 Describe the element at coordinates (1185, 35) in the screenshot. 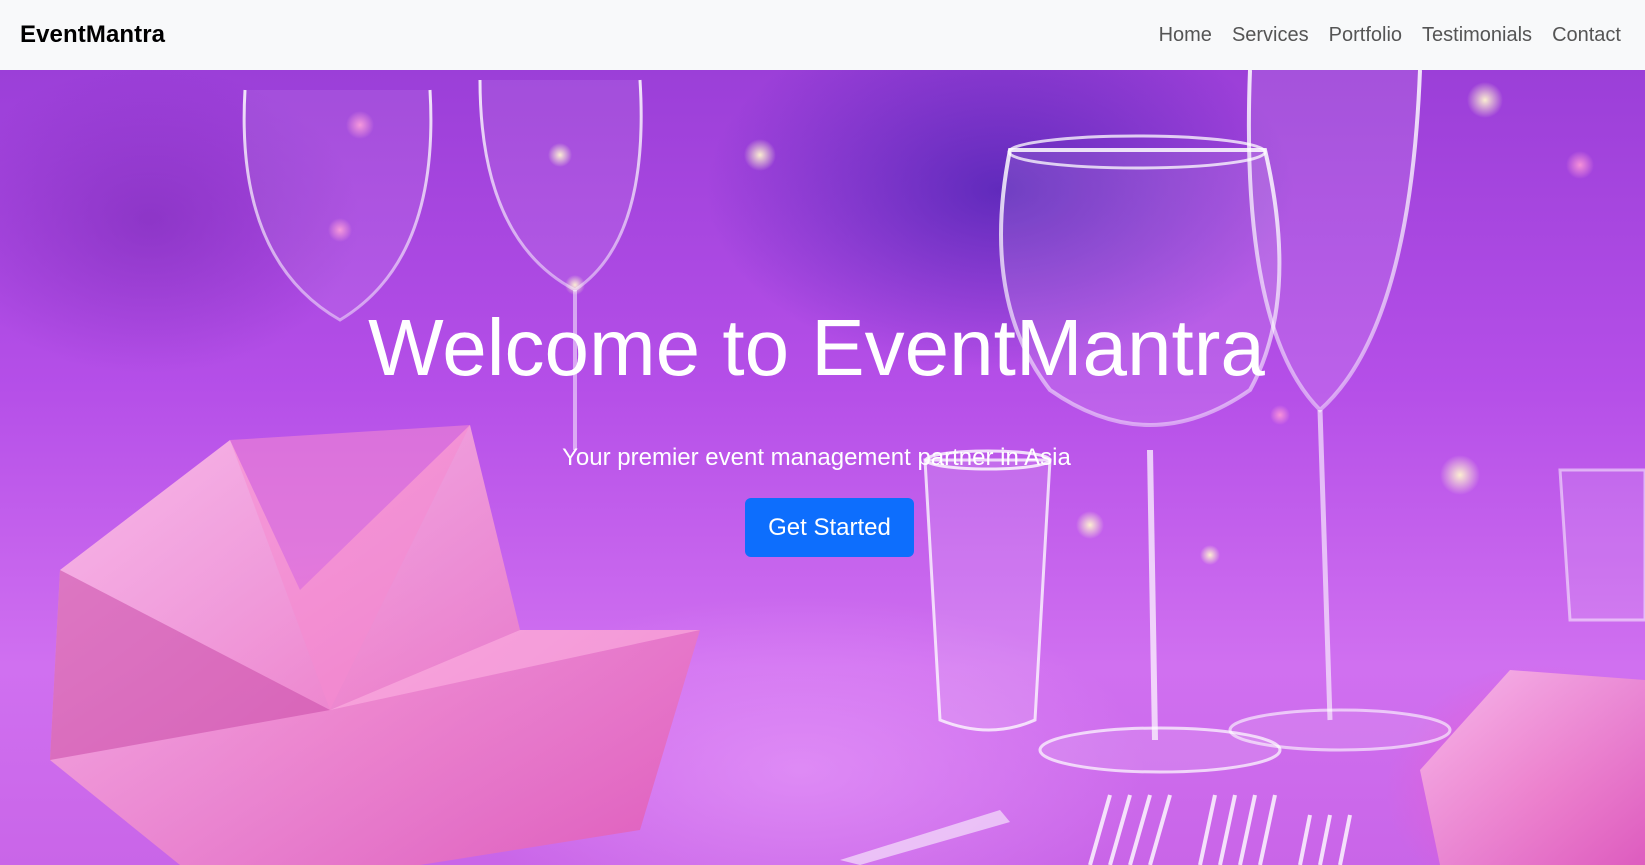

I see `nav-link-home: Home` at that location.